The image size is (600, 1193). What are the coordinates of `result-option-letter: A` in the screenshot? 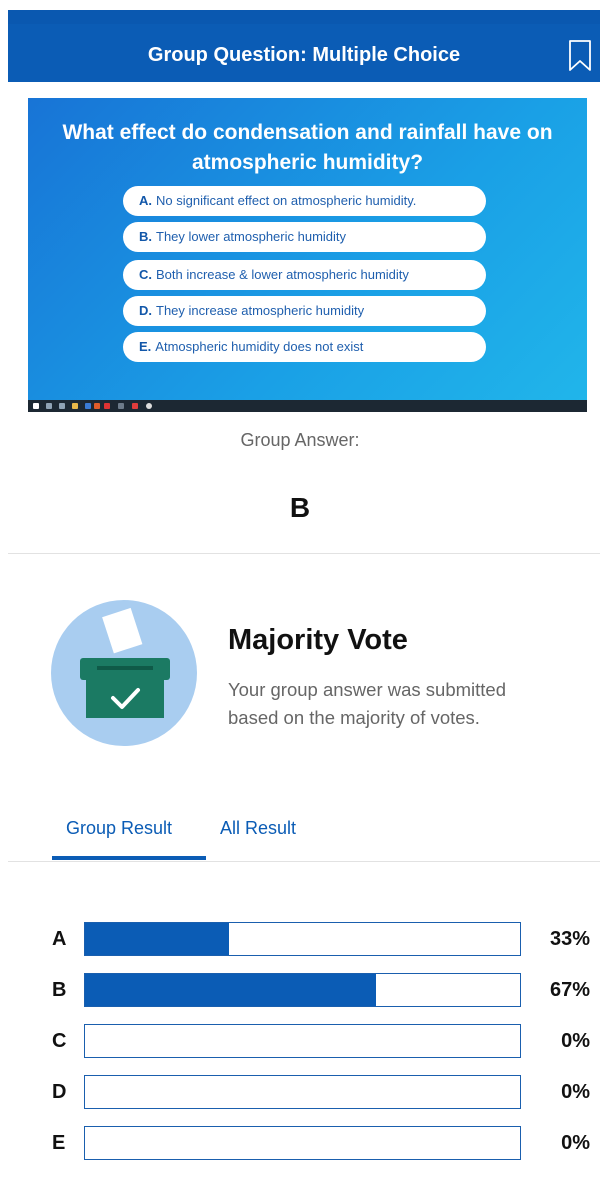 It's located at (59, 939).